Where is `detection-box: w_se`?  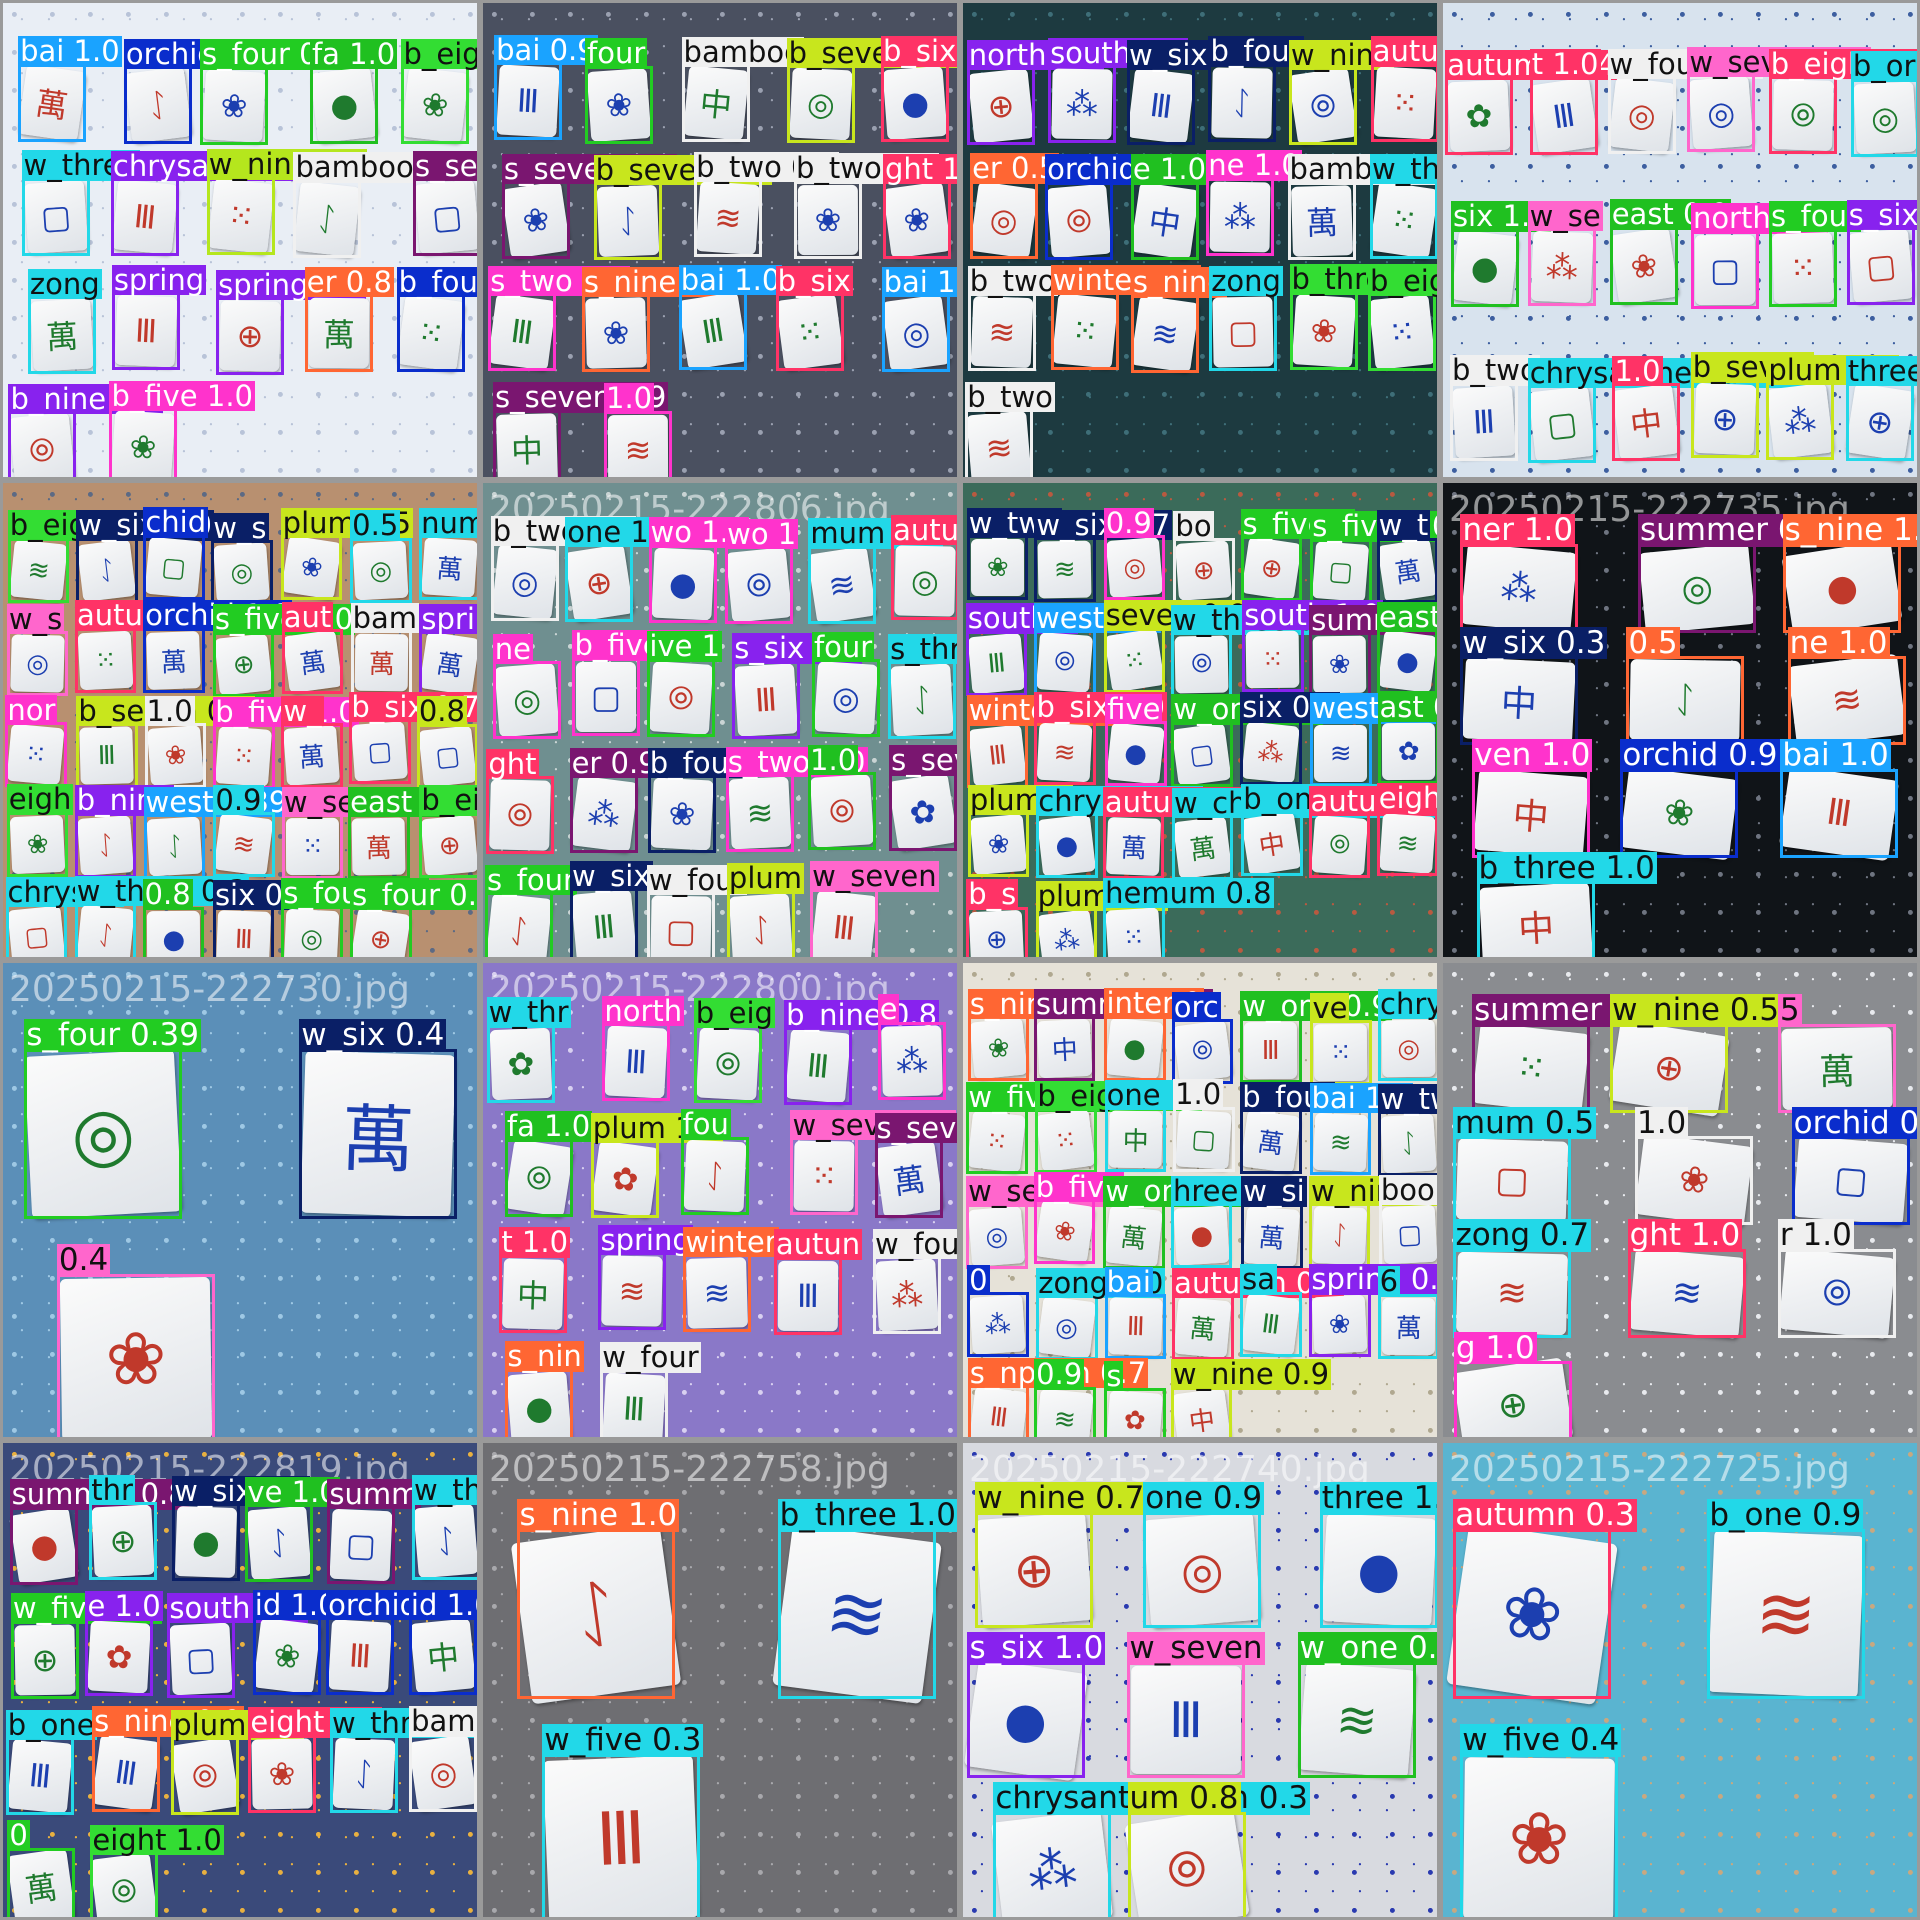 detection-box: w_se is located at coordinates (1565, 253).